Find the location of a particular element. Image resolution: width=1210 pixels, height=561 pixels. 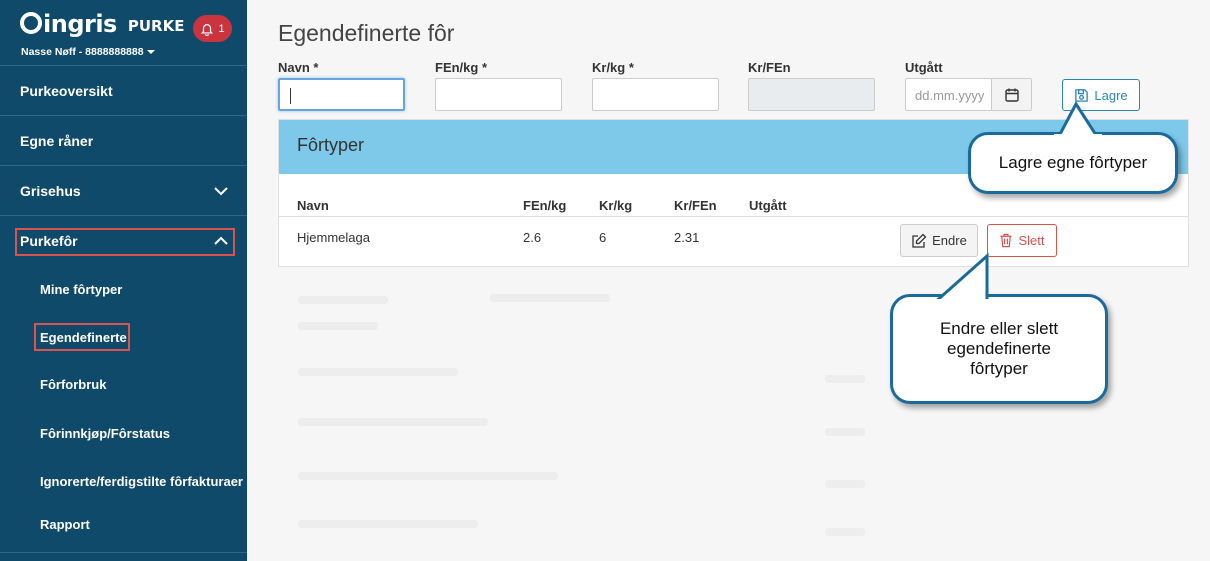

nav-item-grisehus: Grisehus is located at coordinates (123, 190).